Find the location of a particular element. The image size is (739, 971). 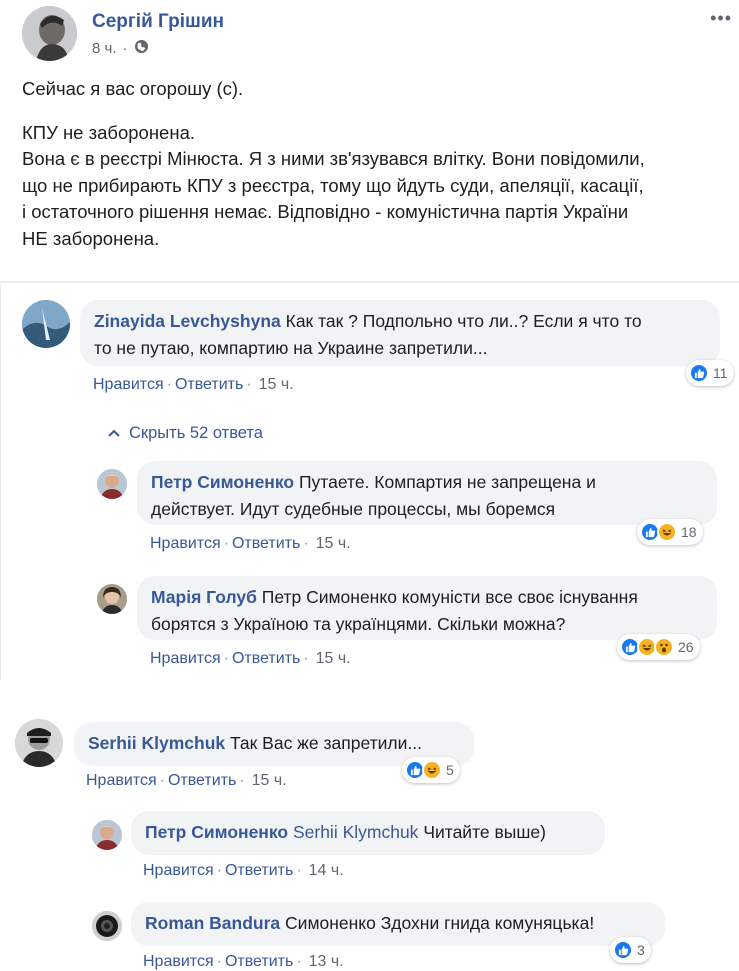

reaction-summary: 5 is located at coordinates (431, 770).